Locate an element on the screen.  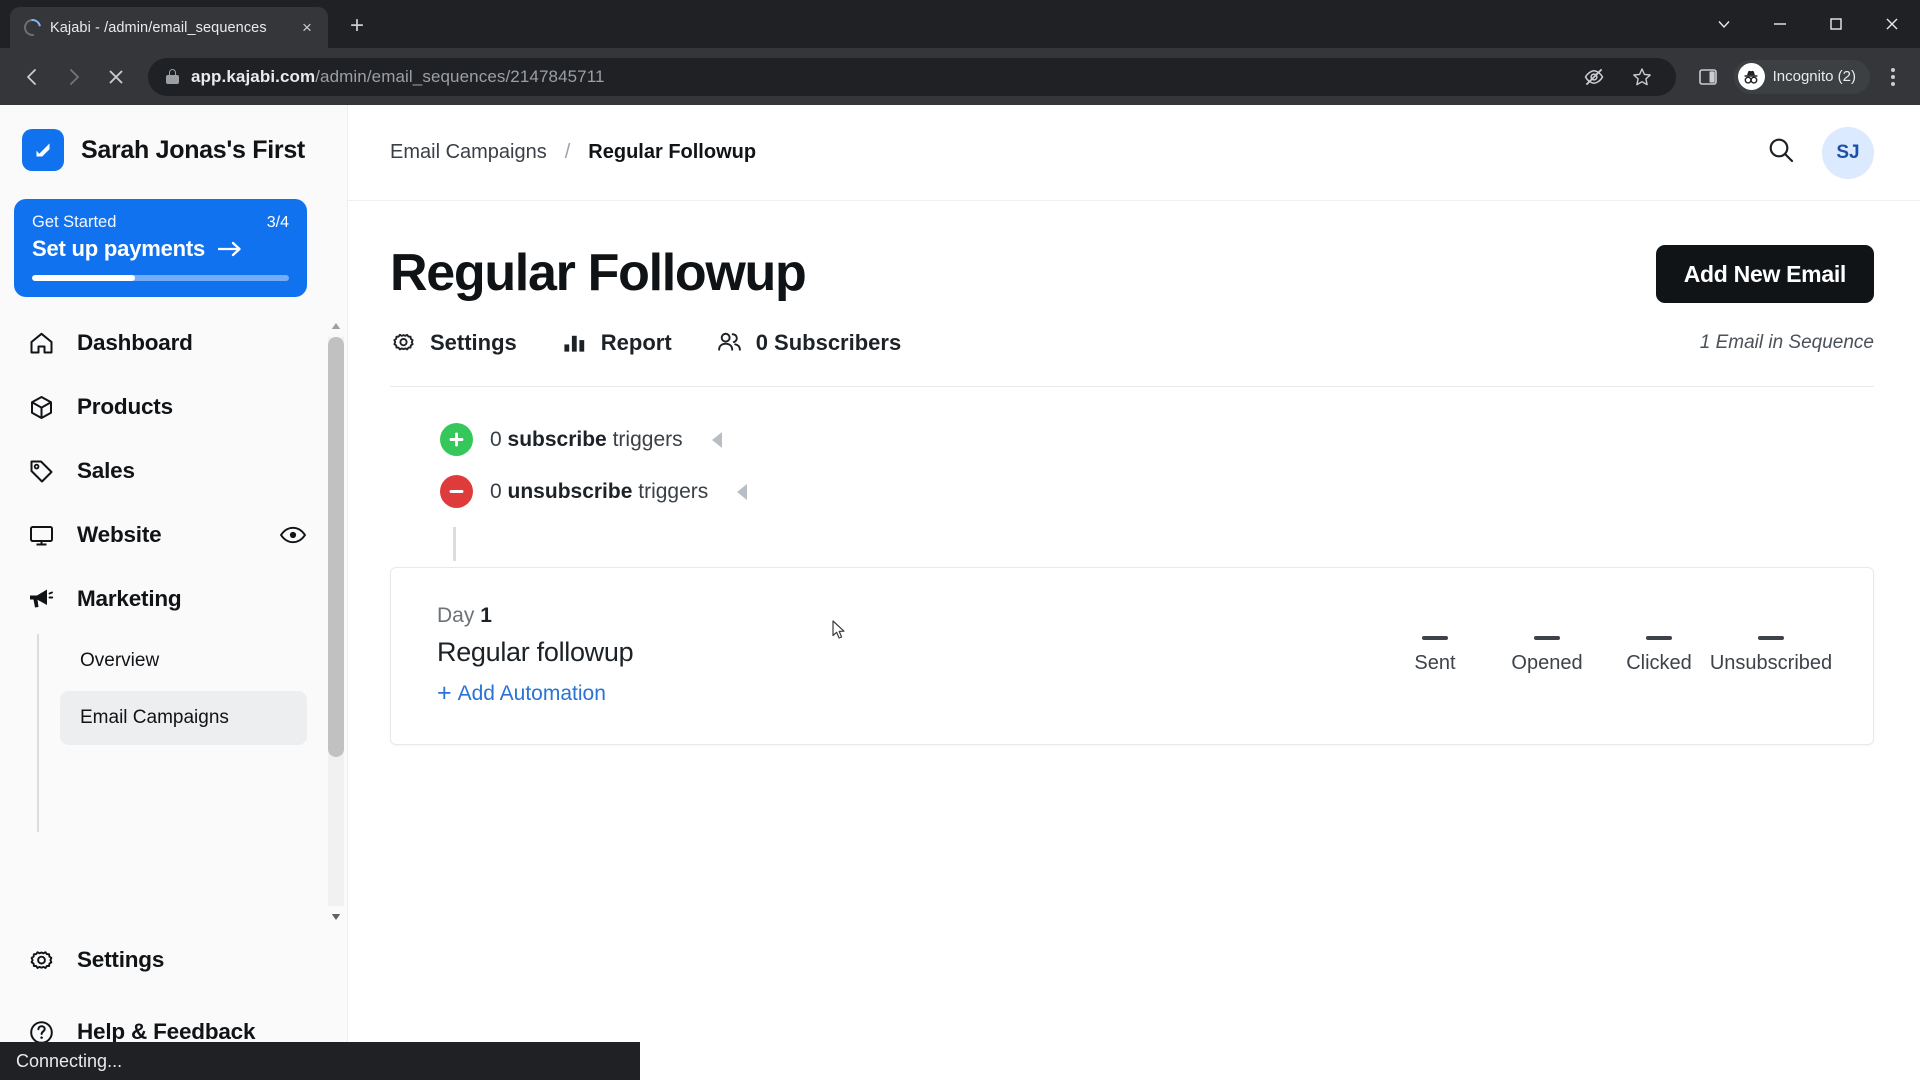
get-started-header: Get Started 3/4 is located at coordinates (160, 222).